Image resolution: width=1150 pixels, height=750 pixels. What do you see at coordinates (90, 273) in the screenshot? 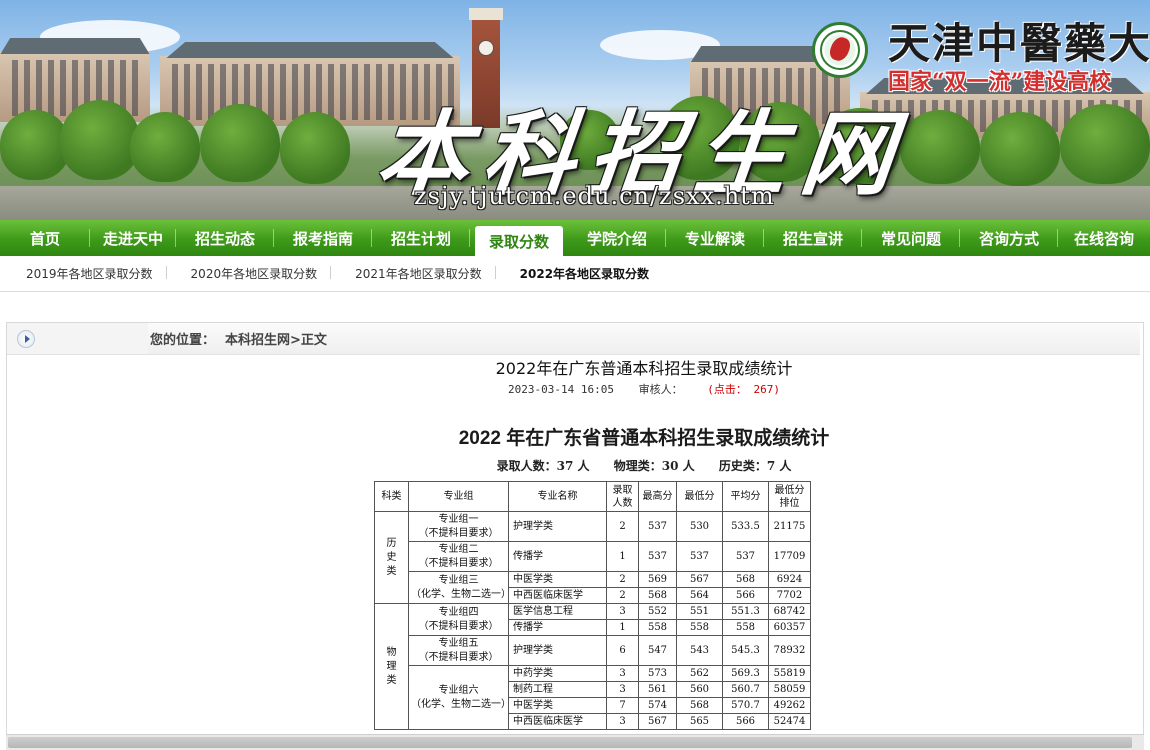
I see `subnav-item-2019: 2019年各地区录取分数` at bounding box center [90, 273].